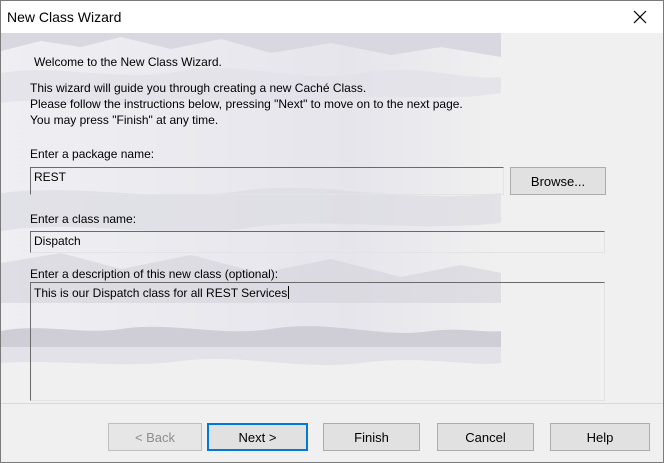  I want to click on cancel-button: Cancel, so click(485, 437).